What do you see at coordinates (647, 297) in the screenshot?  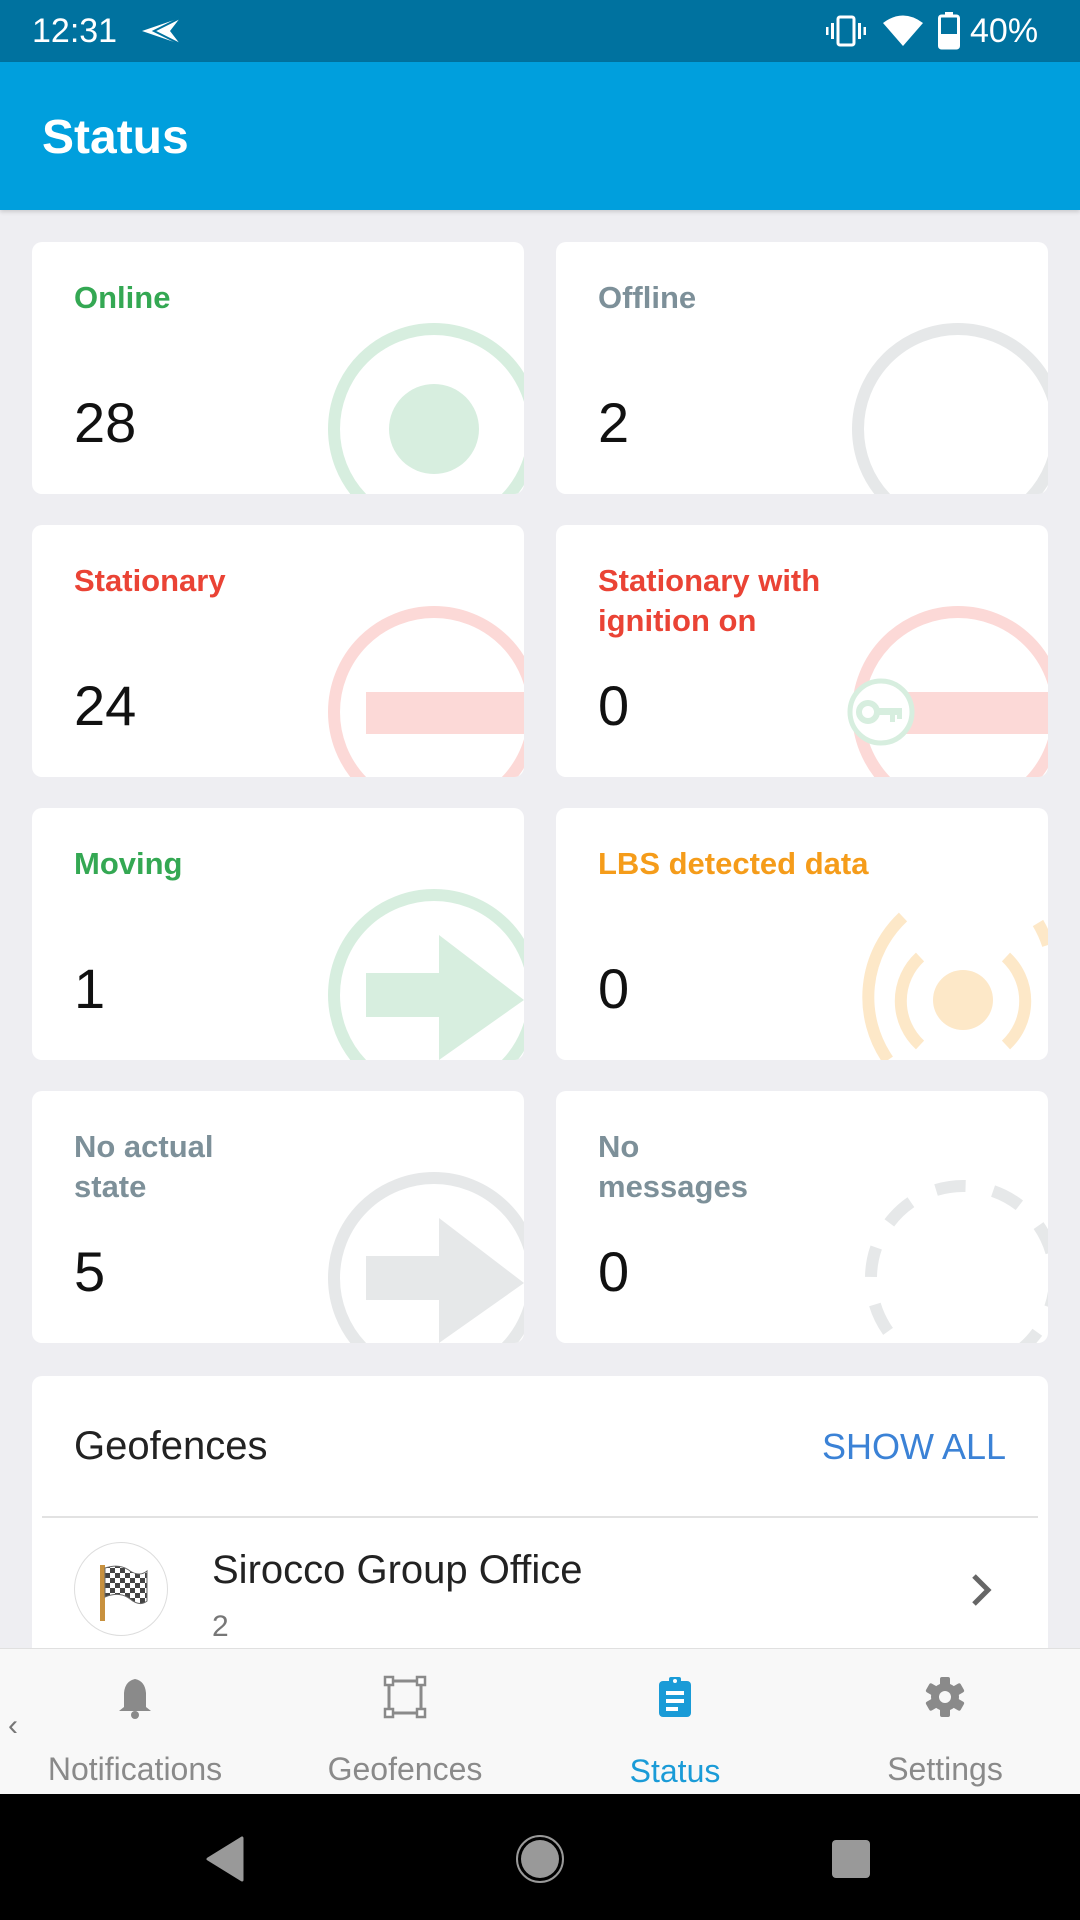 I see `card-label: Offline` at bounding box center [647, 297].